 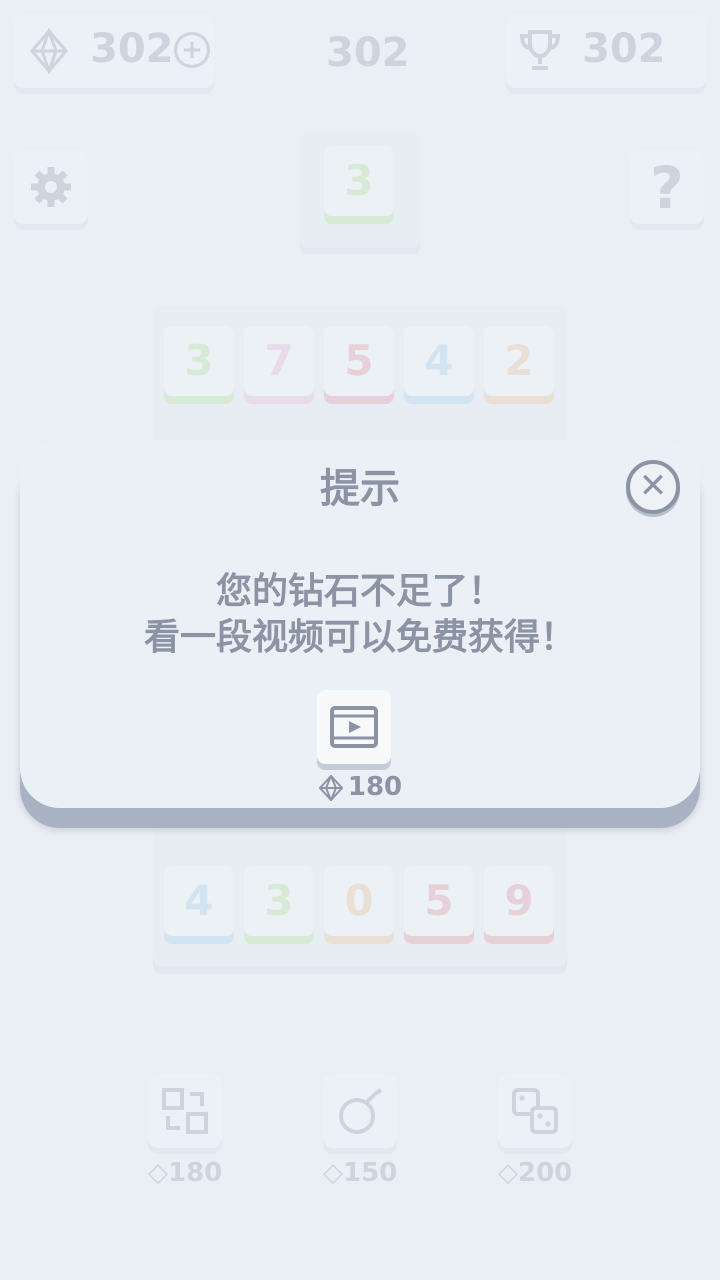 What do you see at coordinates (375, 787) in the screenshot?
I see `reward-amount: 180` at bounding box center [375, 787].